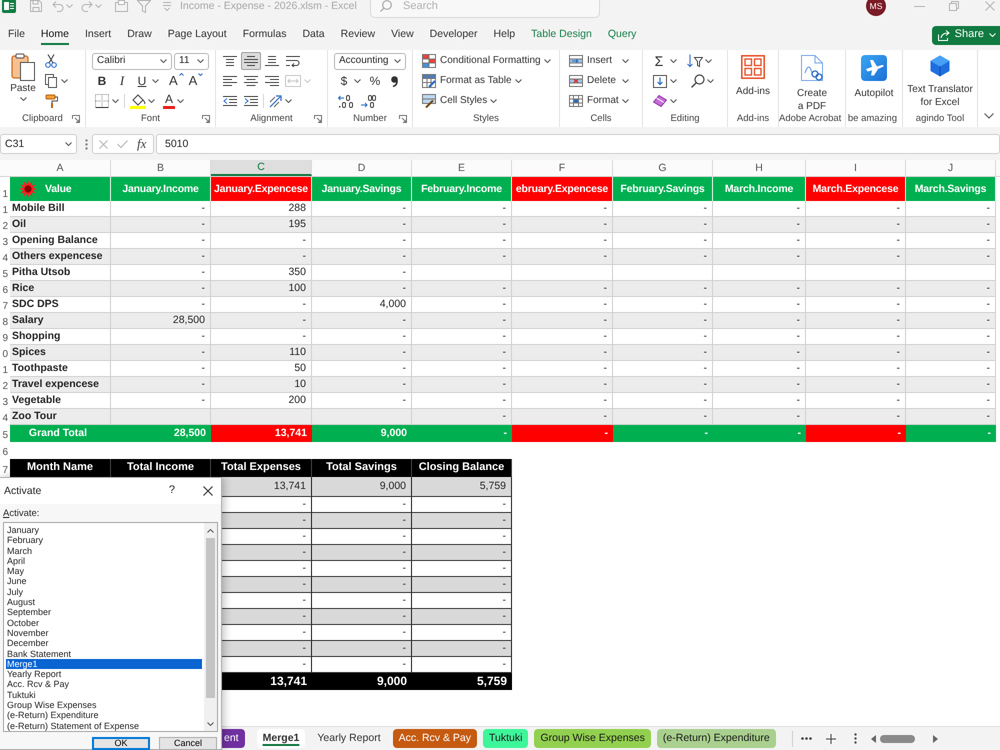  I want to click on menu-tab: Review, so click(358, 35).